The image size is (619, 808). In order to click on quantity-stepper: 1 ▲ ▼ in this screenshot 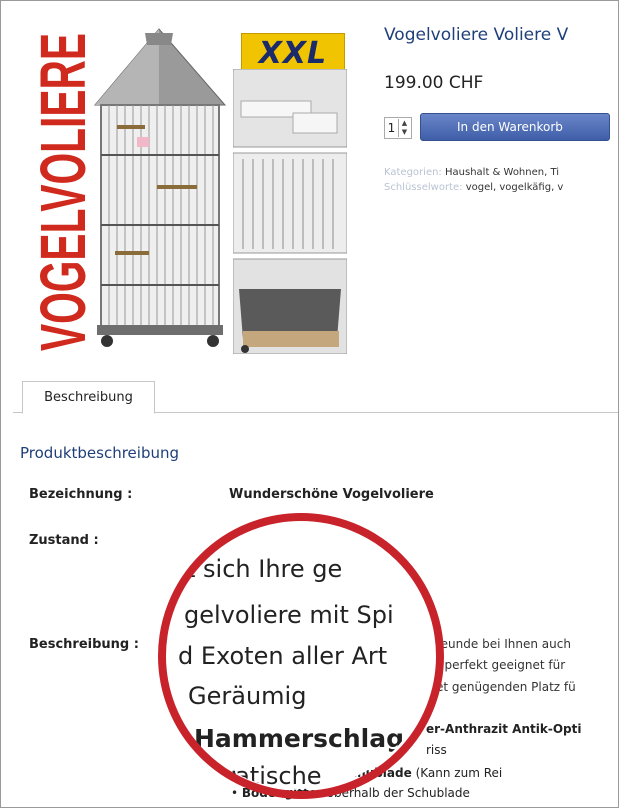, I will do `click(398, 128)`.